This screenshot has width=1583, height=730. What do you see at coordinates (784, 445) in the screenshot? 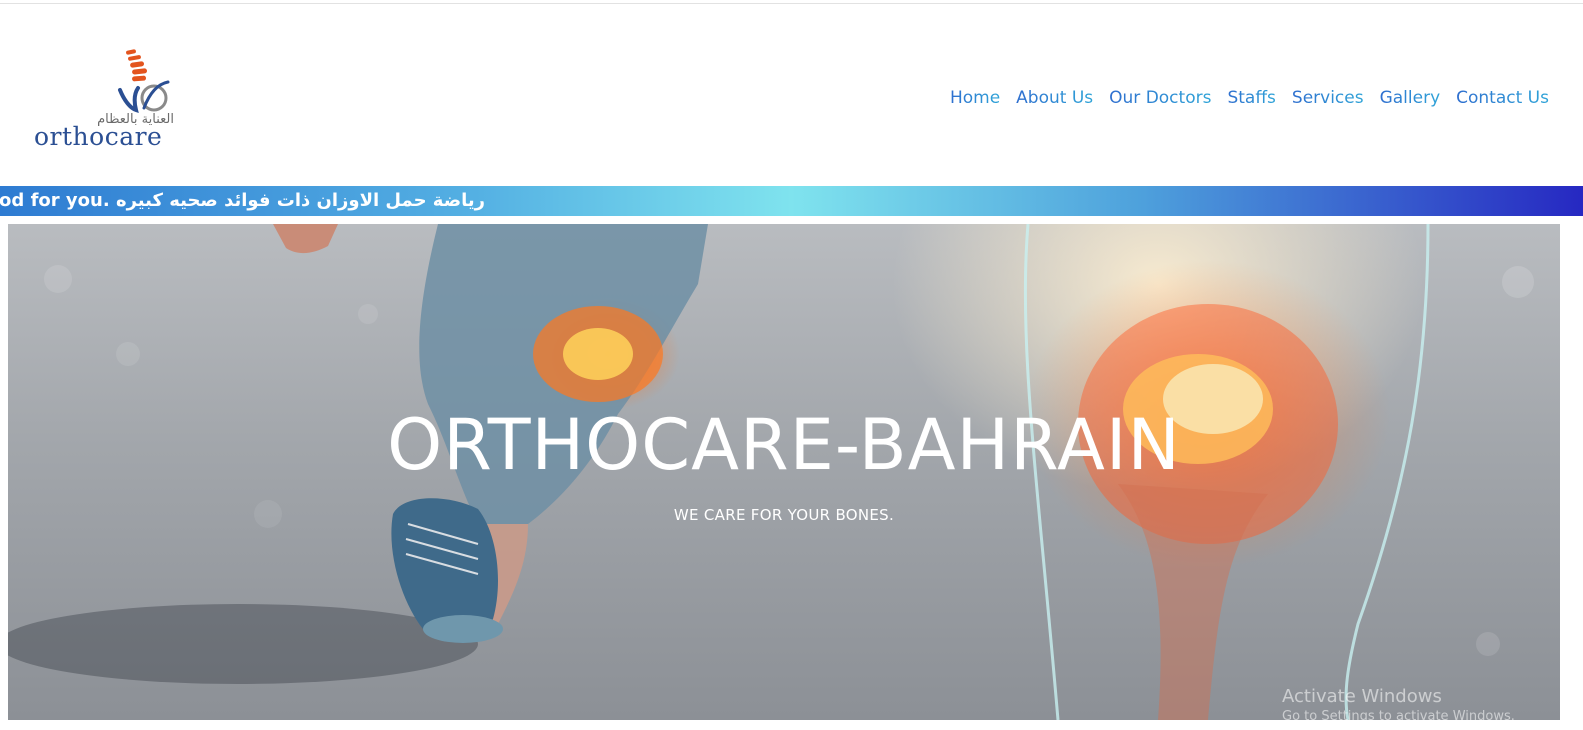
I see `hero-title: ORTHOCARE-BAHRAIN` at bounding box center [784, 445].